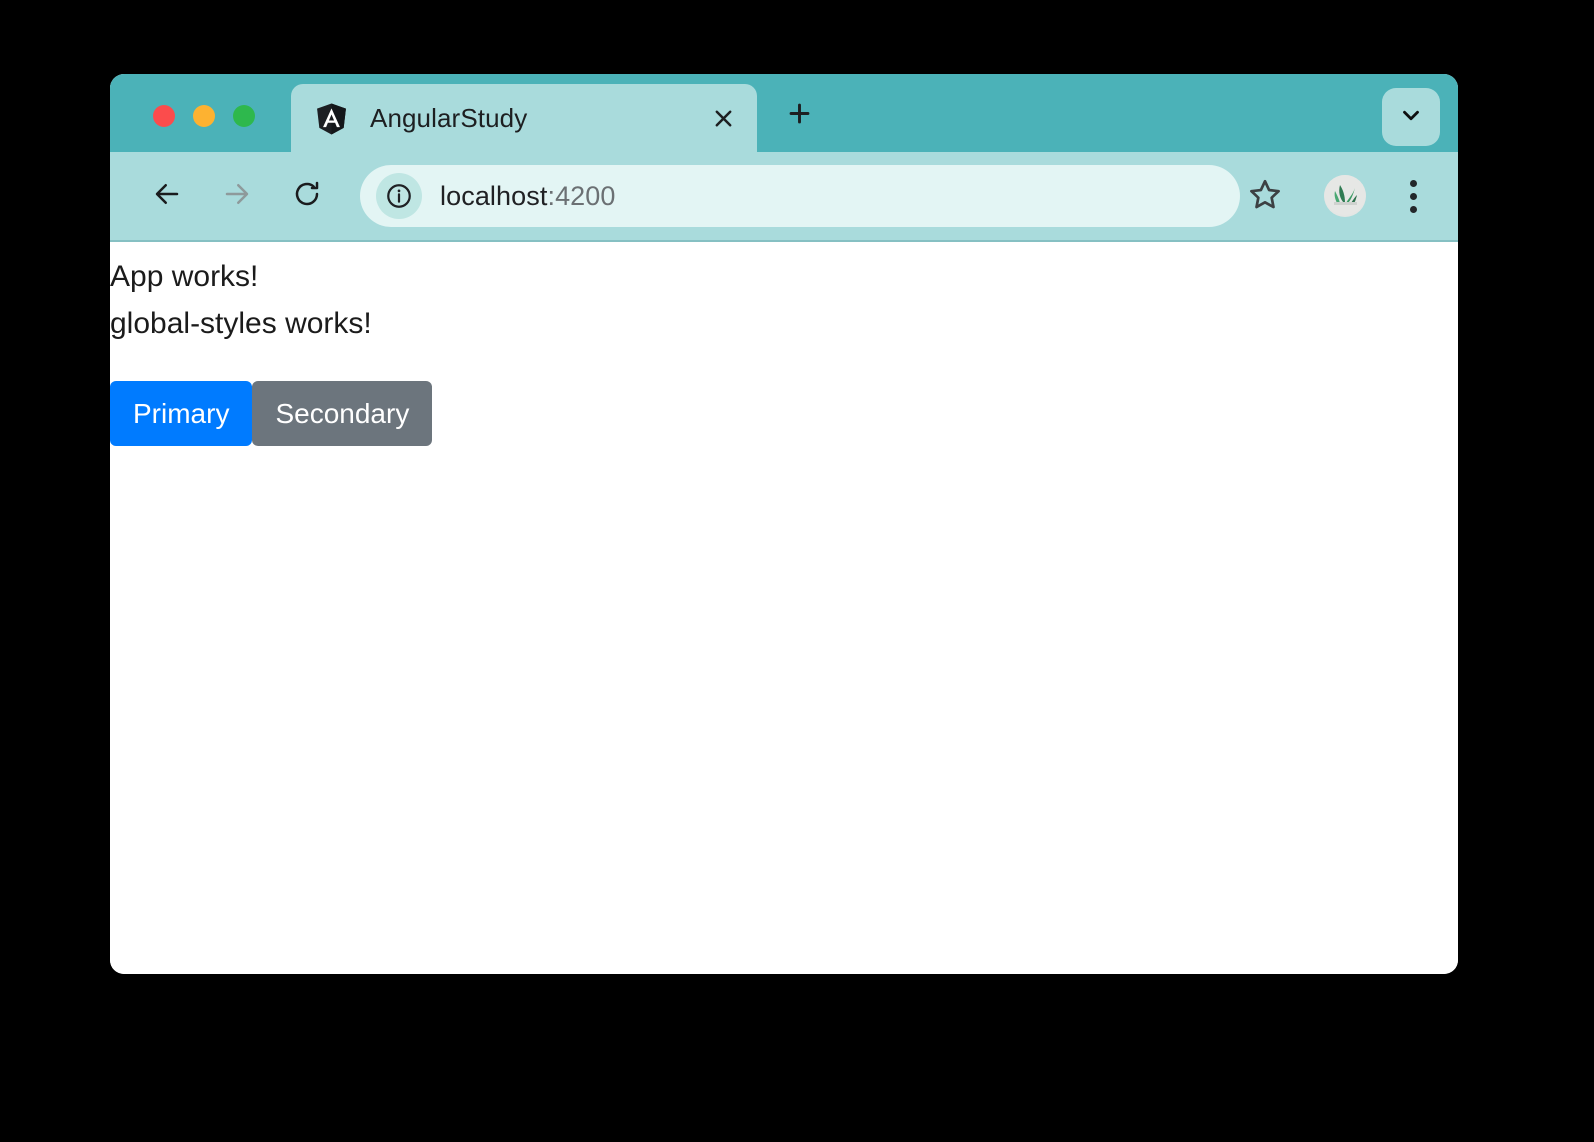 The width and height of the screenshot is (1594, 1142). I want to click on window-maximize-button, so click(244, 116).